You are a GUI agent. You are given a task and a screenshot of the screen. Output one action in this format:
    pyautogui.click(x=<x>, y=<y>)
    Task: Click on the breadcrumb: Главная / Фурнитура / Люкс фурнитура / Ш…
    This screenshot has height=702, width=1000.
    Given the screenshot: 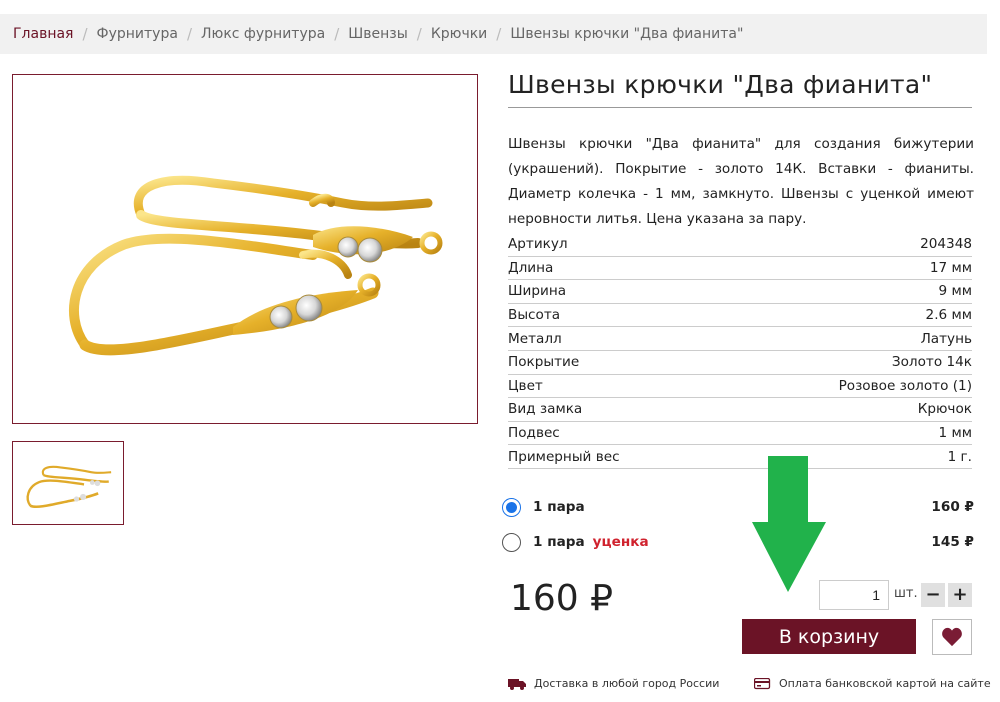 What is the action you would take?
    pyautogui.click(x=493, y=34)
    